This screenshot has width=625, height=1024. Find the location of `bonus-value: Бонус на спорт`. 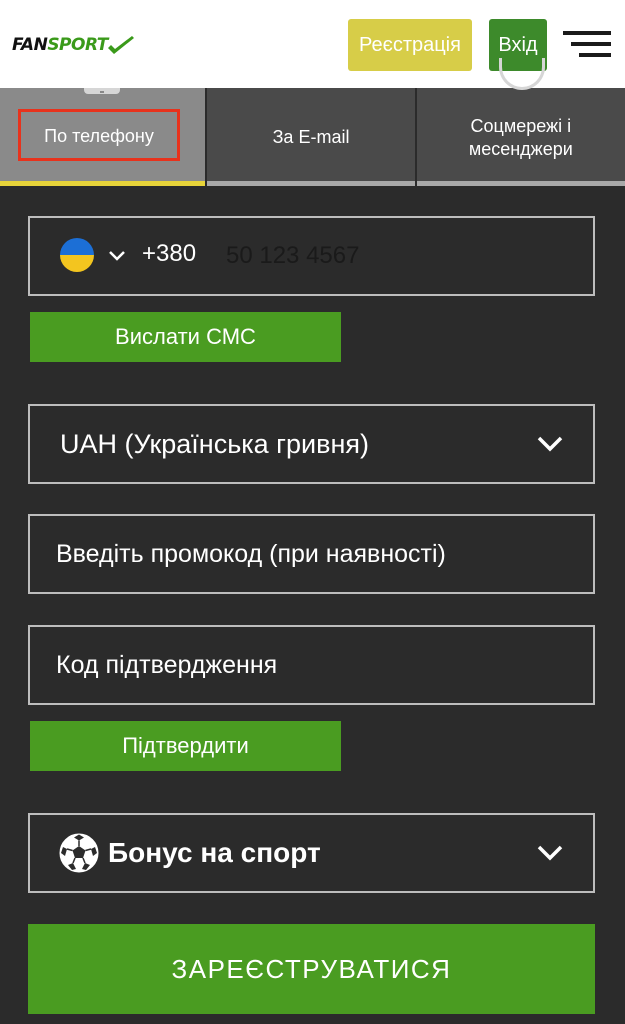

bonus-value: Бонус на спорт is located at coordinates (214, 852).